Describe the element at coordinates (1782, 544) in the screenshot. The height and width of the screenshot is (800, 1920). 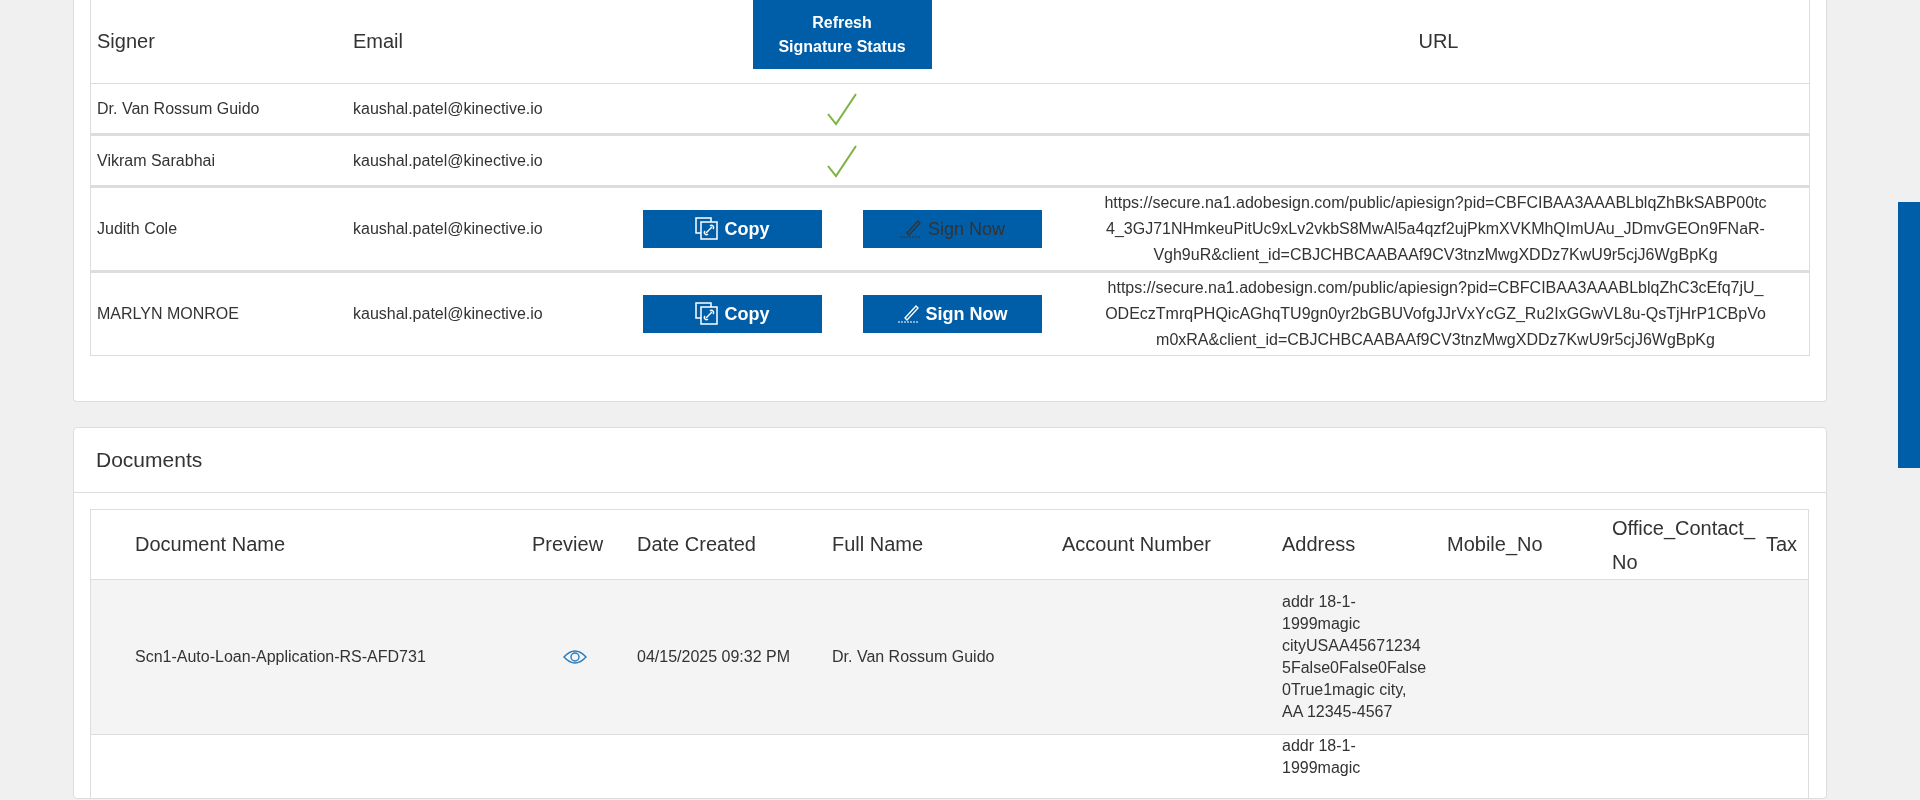
I see `column-header: Tax` at that location.